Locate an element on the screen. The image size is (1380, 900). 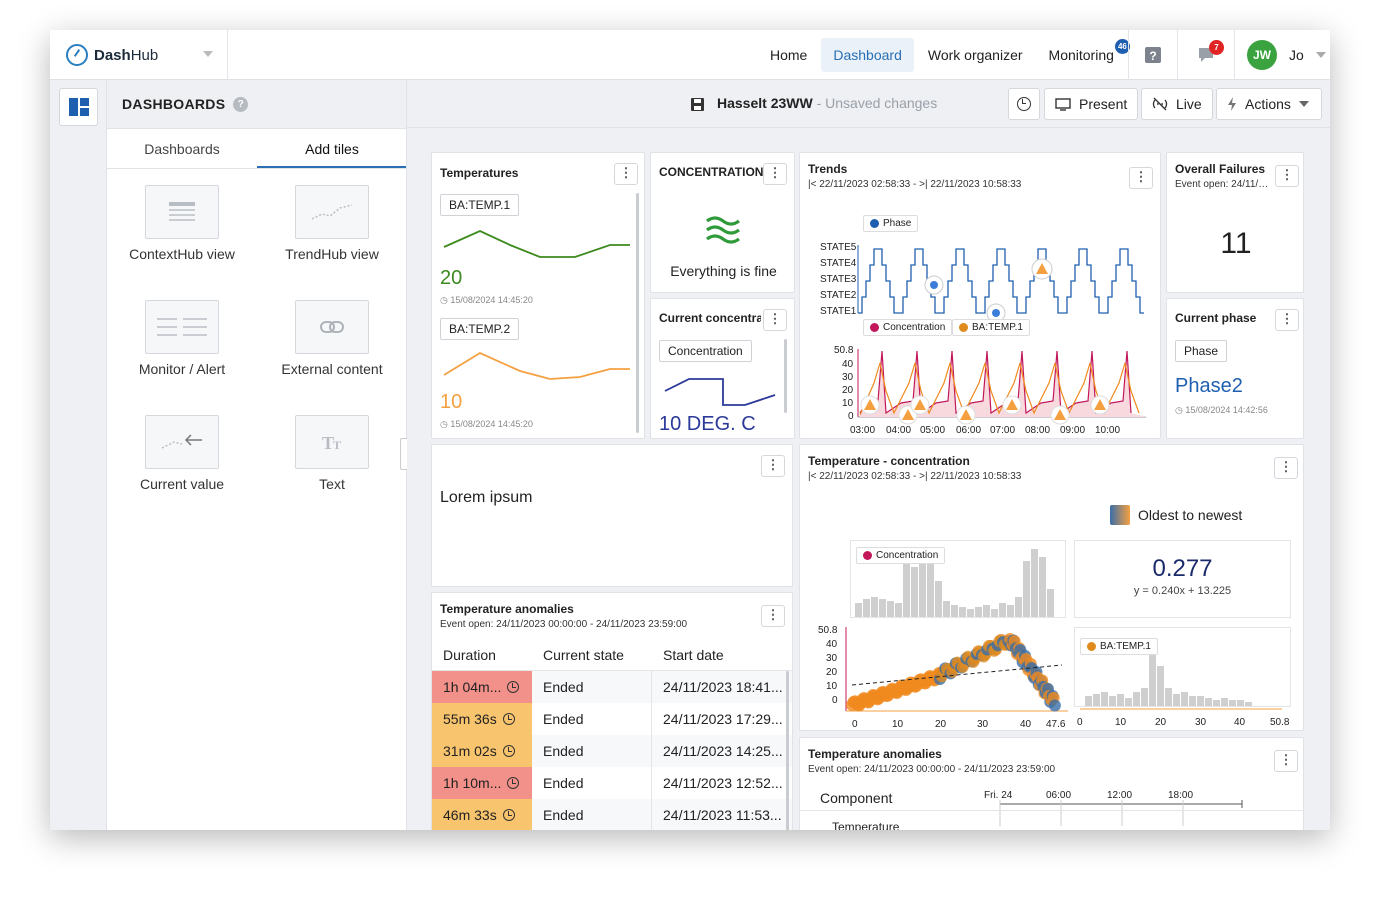
x-tick: 10 is located at coordinates (898, 724).